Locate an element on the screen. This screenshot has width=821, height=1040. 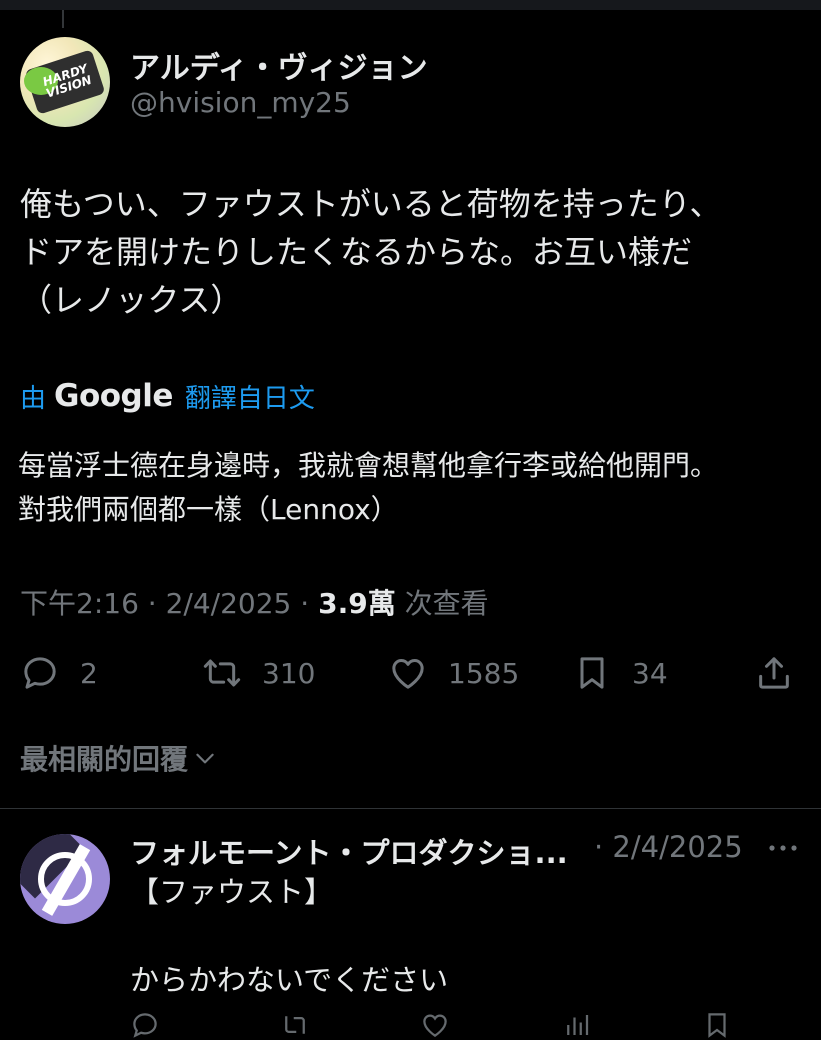
like-button: 1585 is located at coordinates (453, 673).